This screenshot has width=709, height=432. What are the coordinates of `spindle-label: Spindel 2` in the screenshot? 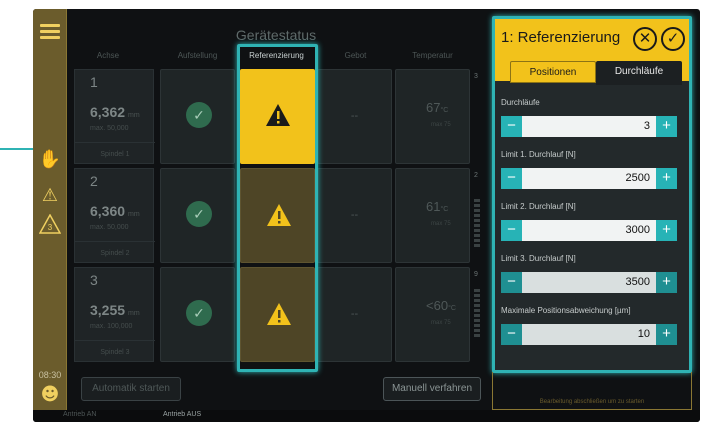 It's located at (115, 252).